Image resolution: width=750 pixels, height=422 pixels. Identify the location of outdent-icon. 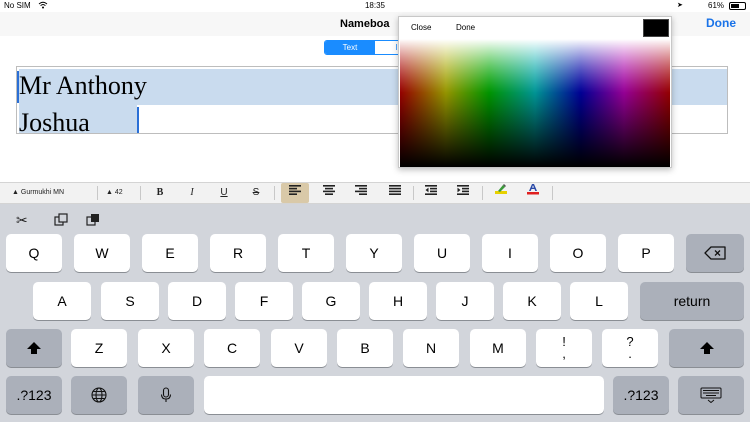
(431, 190).